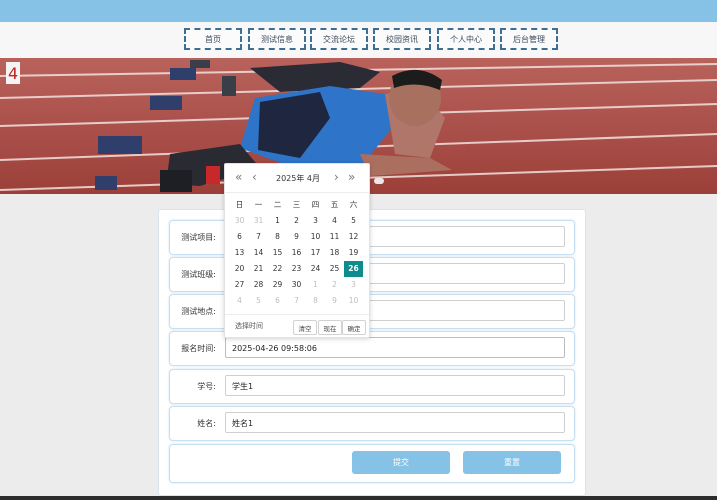 The height and width of the screenshot is (500, 717). I want to click on field-label: 学号:, so click(206, 386).